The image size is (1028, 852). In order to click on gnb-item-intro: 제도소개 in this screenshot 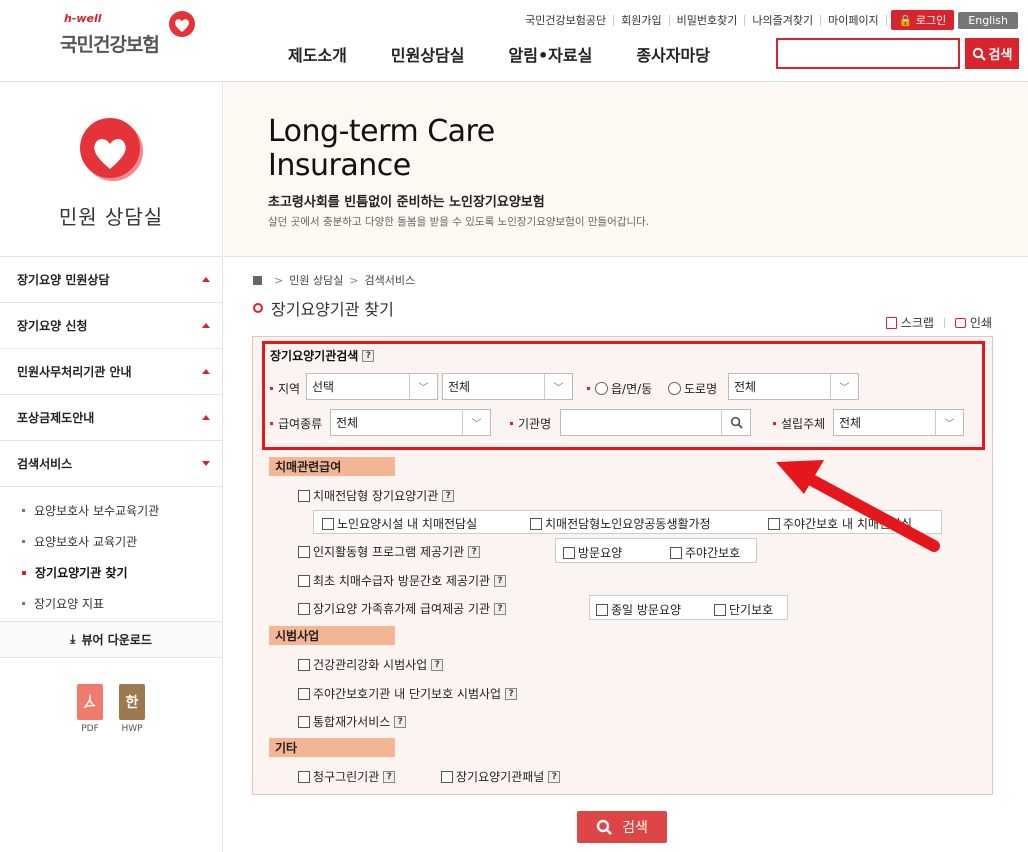, I will do `click(317, 54)`.